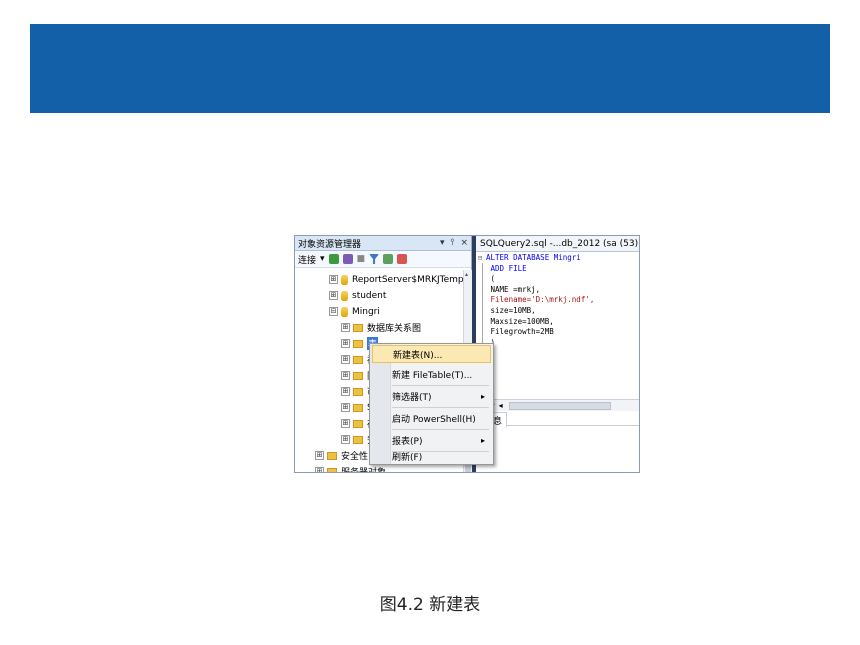 The image size is (860, 645). What do you see at coordinates (364, 470) in the screenshot?
I see `tree-node-label: 服务器对象` at bounding box center [364, 470].